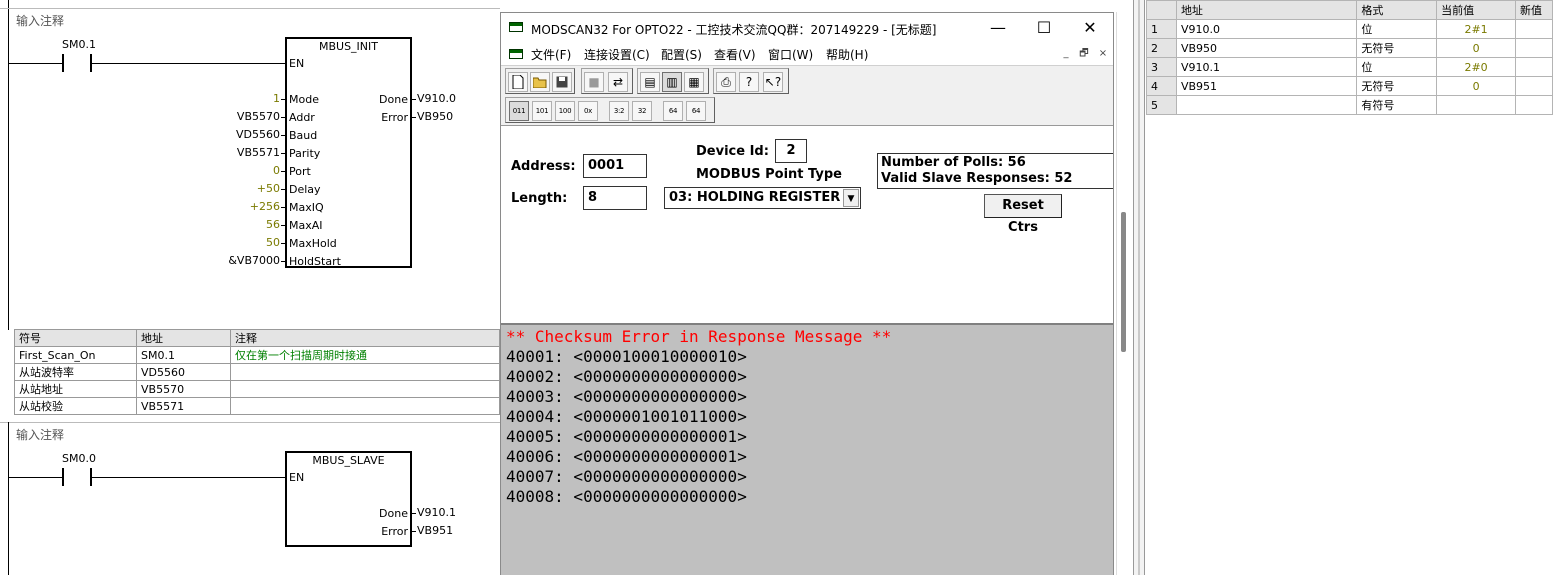  I want to click on address-cell: VB5570, so click(183, 389).